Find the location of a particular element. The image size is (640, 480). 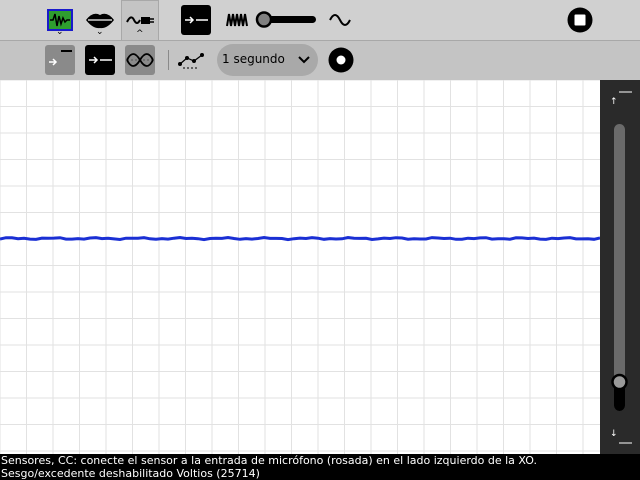

vertical-slider-panel: ↑ ↓ is located at coordinates (620, 267).